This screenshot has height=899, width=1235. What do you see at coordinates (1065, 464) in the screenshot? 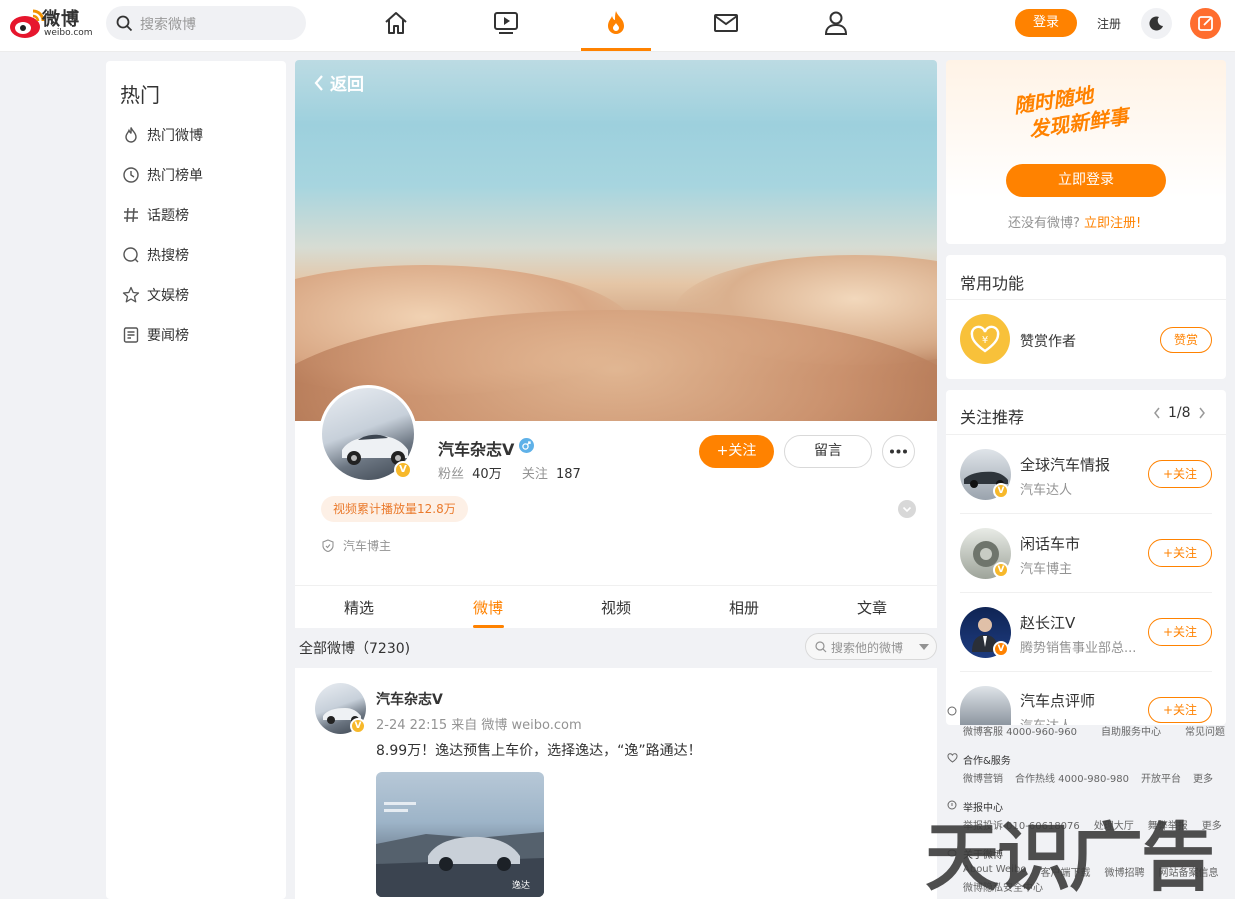
I see `recommend-name: 全球汽车情报` at bounding box center [1065, 464].